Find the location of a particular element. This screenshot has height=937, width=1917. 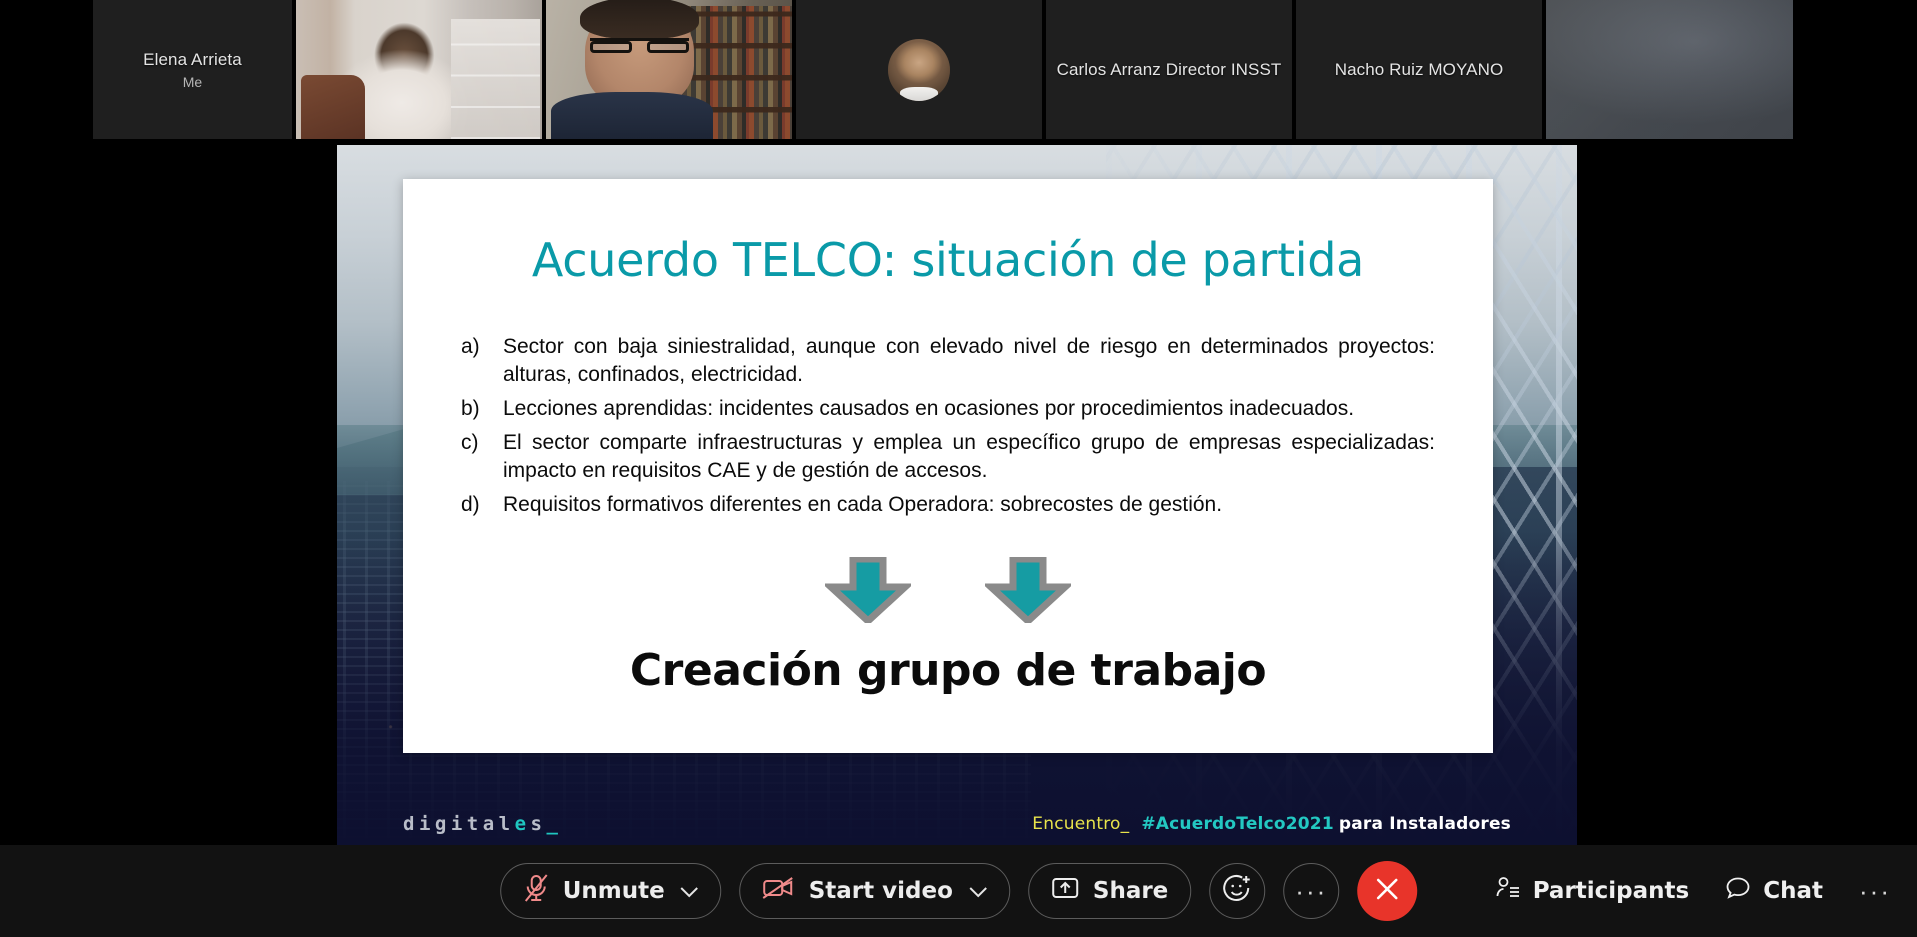

participant-name: Nacho Ruiz MOYANO is located at coordinates (1419, 69).